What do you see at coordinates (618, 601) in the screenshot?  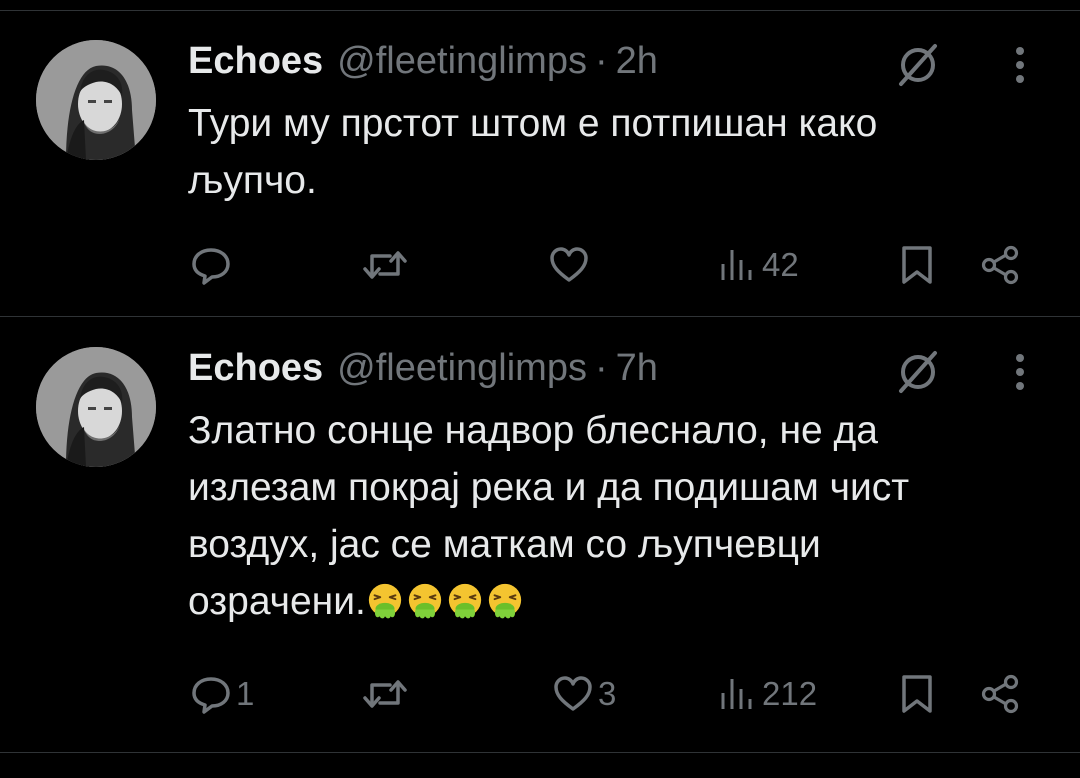 I see `tweet-text-line: озрачени.` at bounding box center [618, 601].